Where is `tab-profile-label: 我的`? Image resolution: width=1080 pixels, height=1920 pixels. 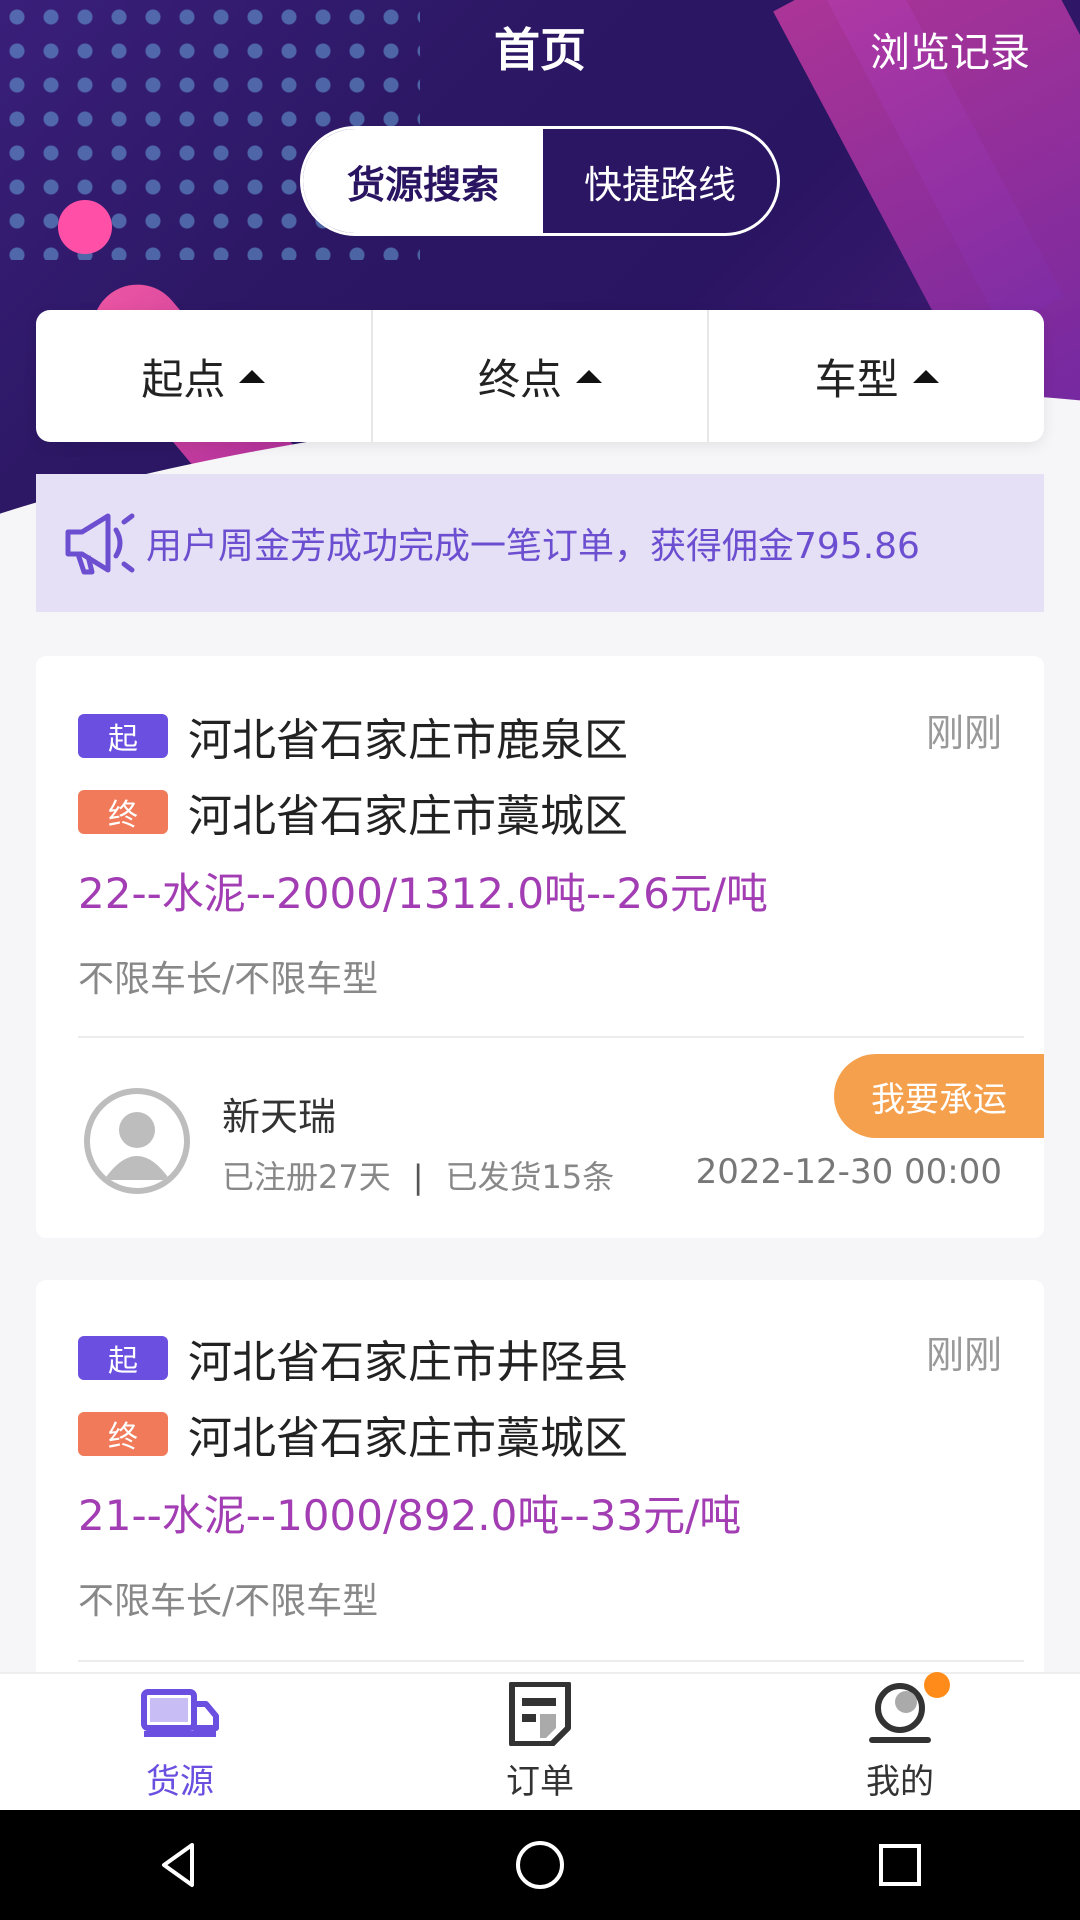 tab-profile-label: 我的 is located at coordinates (900, 1781).